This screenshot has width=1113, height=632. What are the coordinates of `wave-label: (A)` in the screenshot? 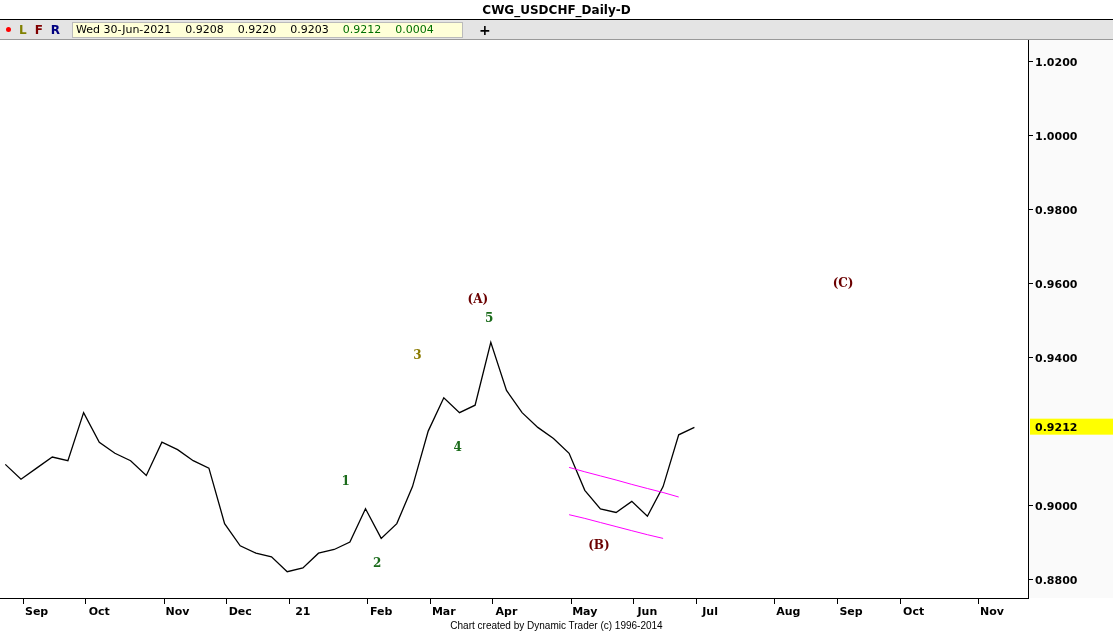 It's located at (478, 299).